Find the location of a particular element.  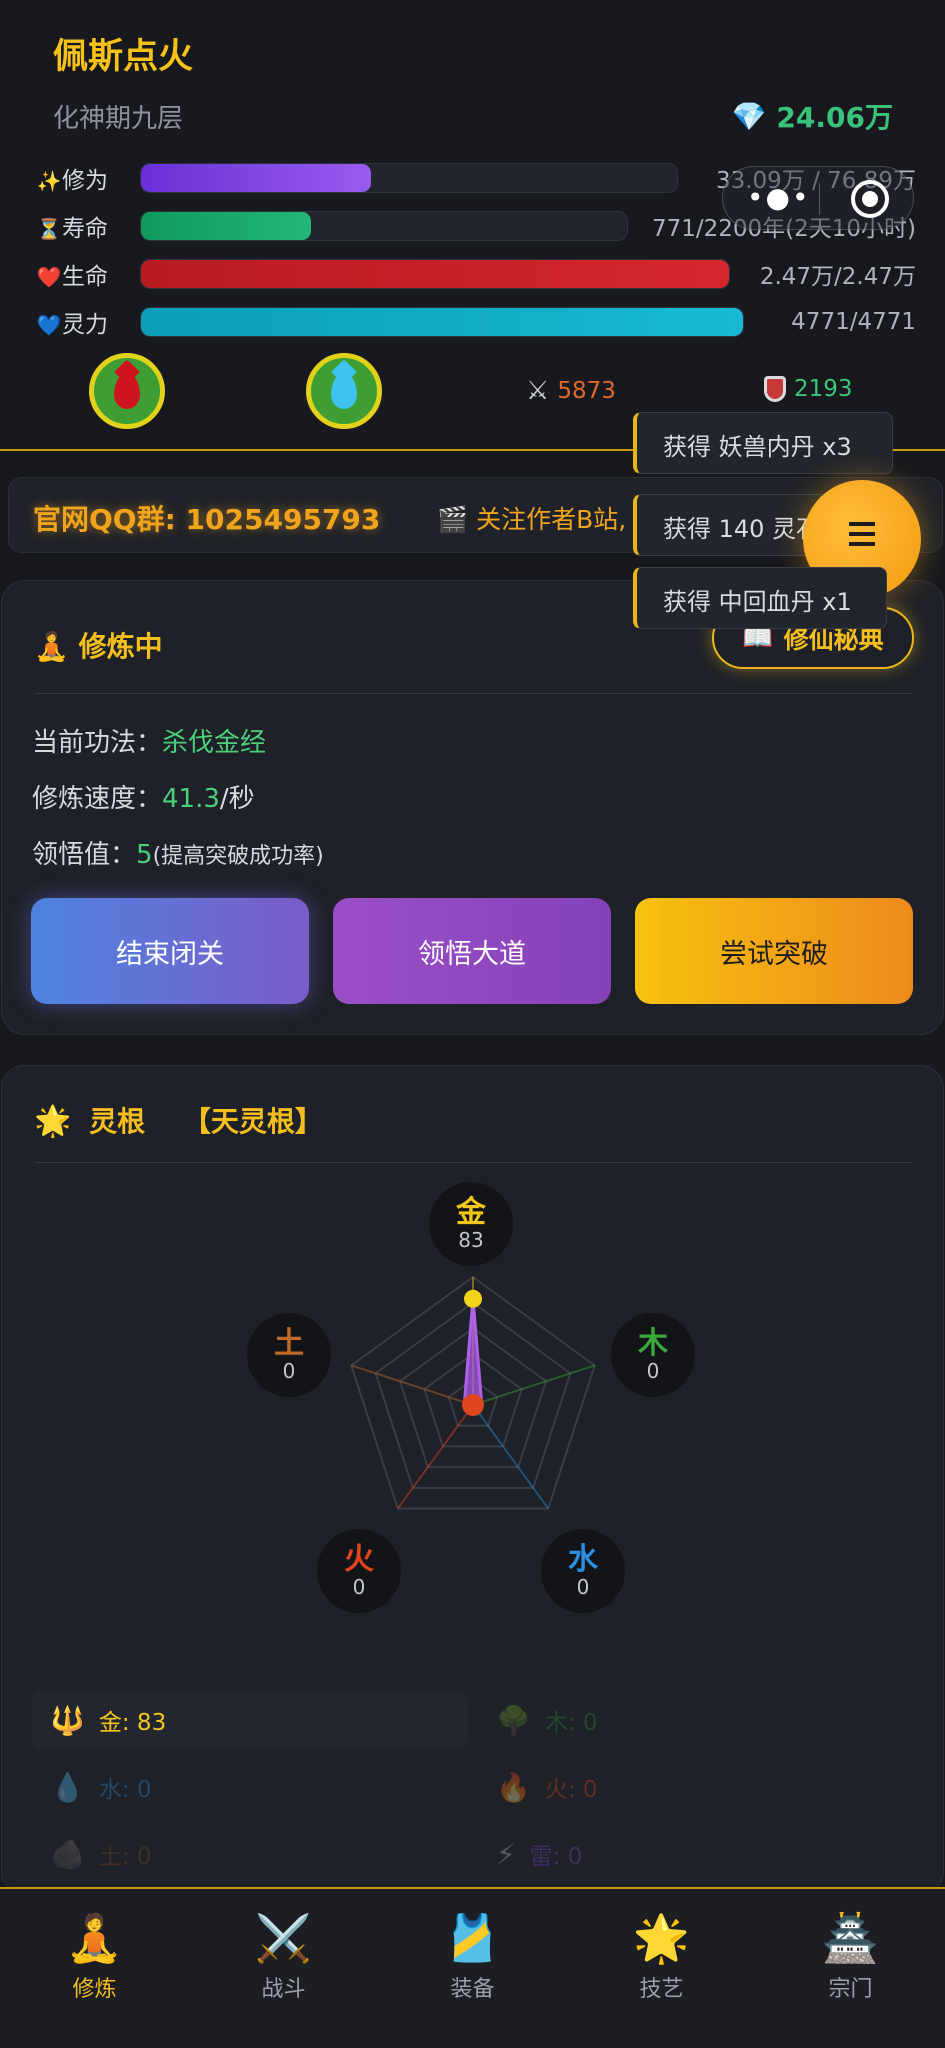

mana-potion-button is located at coordinates (344, 391).